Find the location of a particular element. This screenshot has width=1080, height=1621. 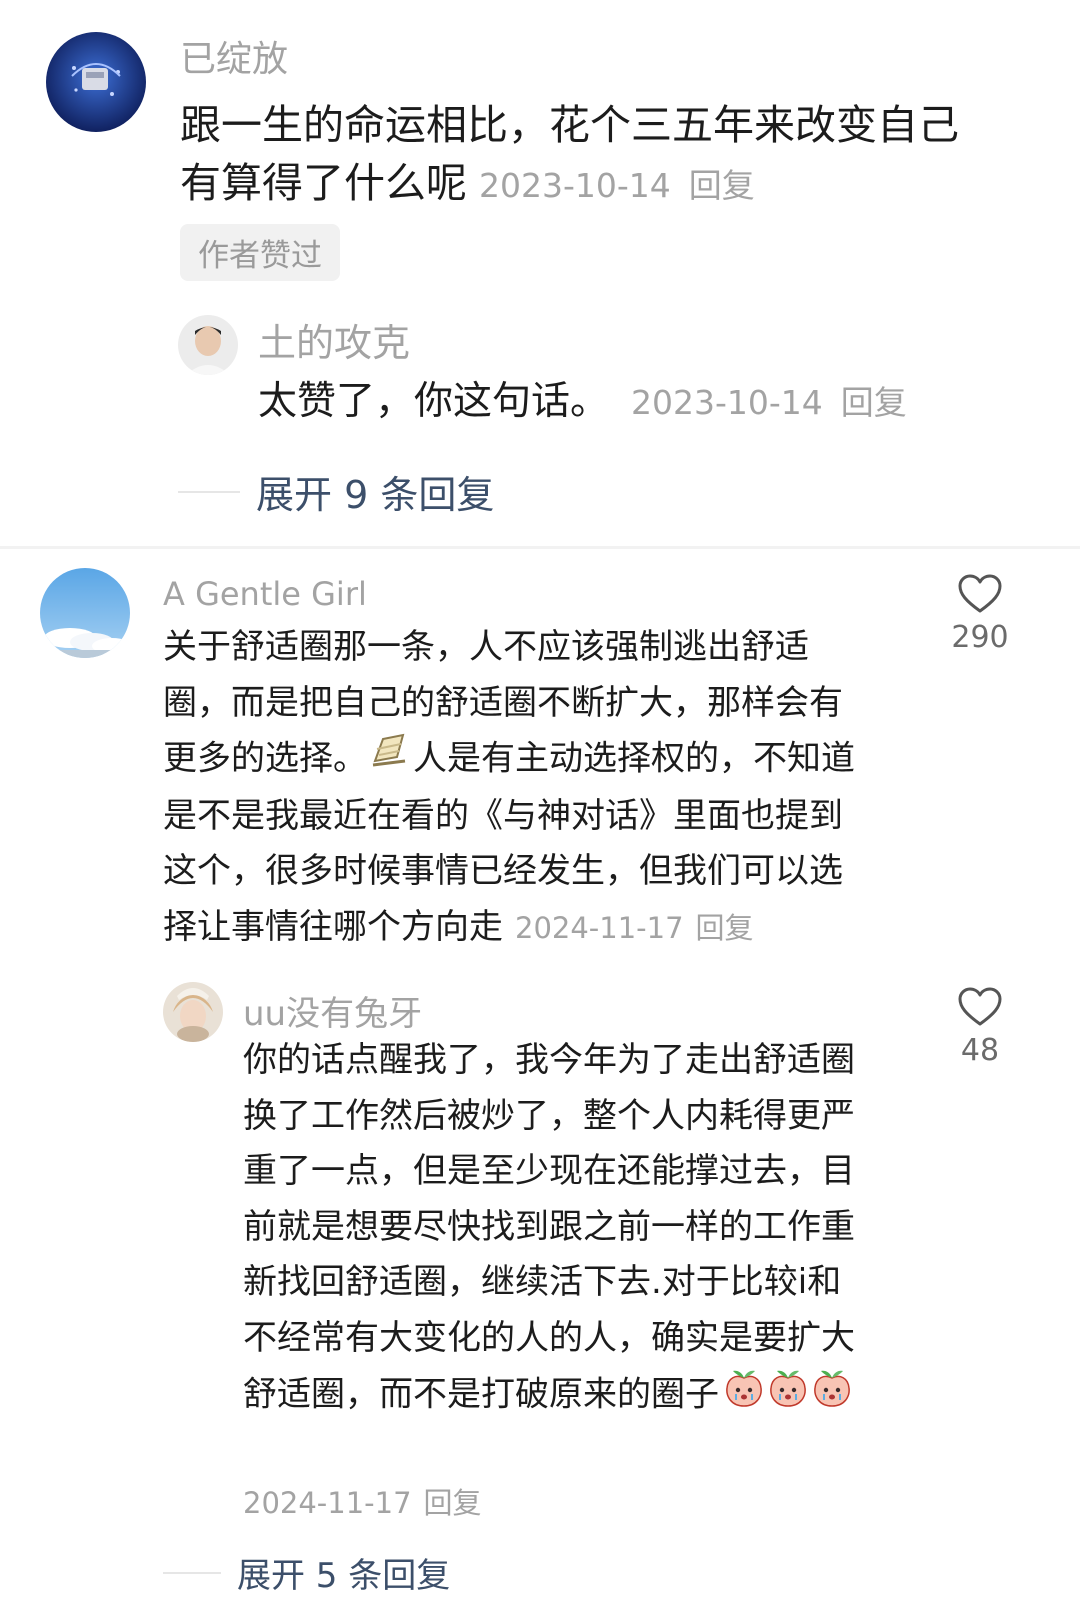

reply-text-line: 换了工作然后被炒了，整个人内耗得更严 is located at coordinates (549, 1115).